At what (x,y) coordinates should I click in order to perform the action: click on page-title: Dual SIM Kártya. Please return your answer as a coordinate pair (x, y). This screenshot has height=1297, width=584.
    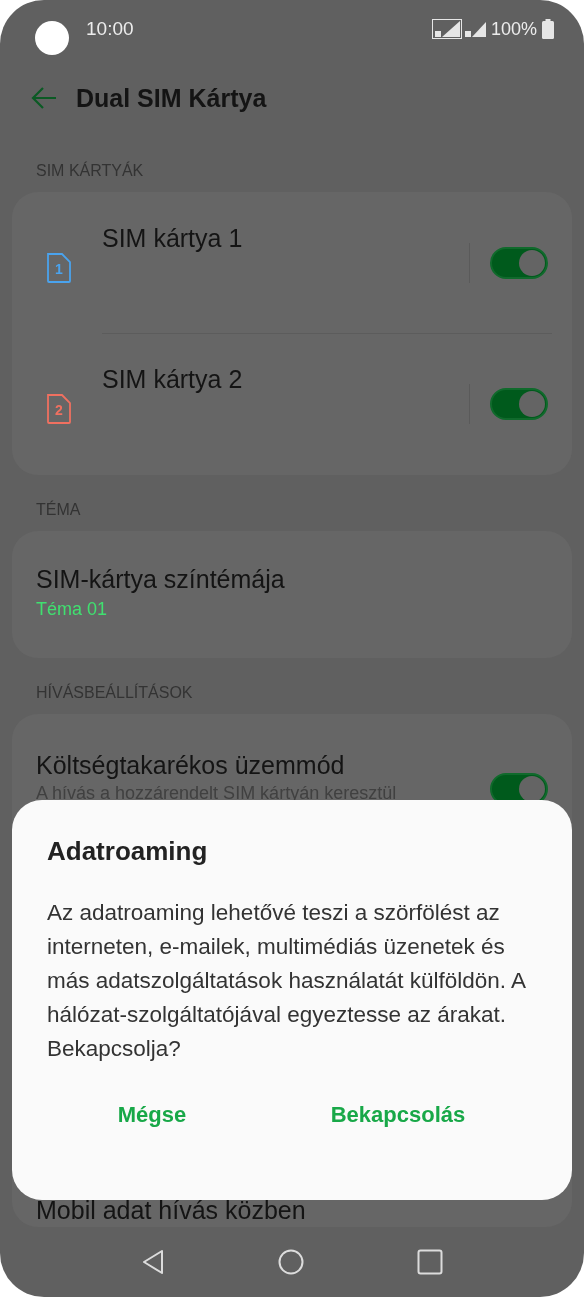
    Looking at the image, I should click on (171, 98).